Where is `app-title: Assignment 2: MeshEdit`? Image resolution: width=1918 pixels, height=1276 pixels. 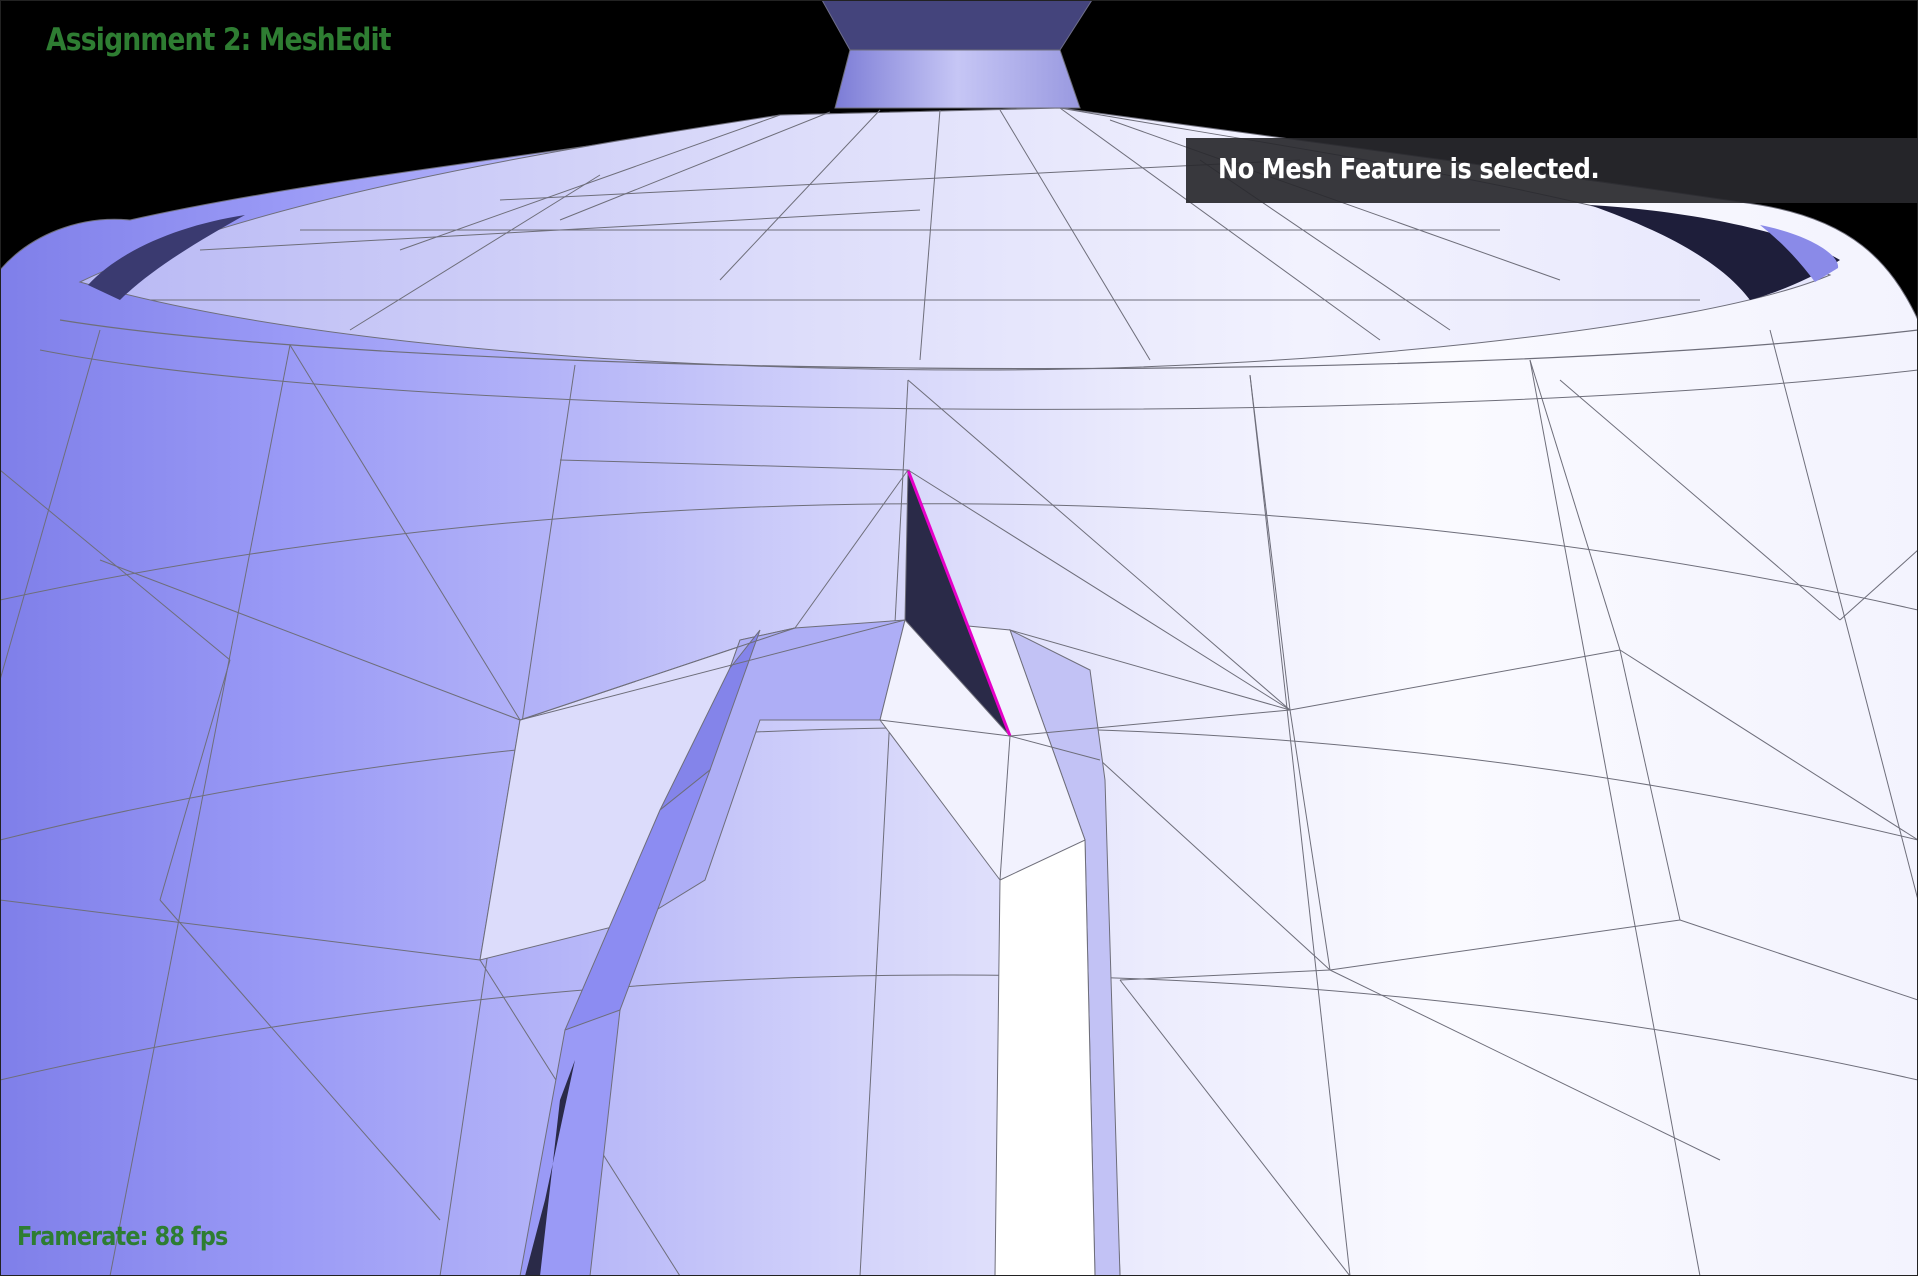
app-title: Assignment 2: MeshEdit is located at coordinates (219, 40).